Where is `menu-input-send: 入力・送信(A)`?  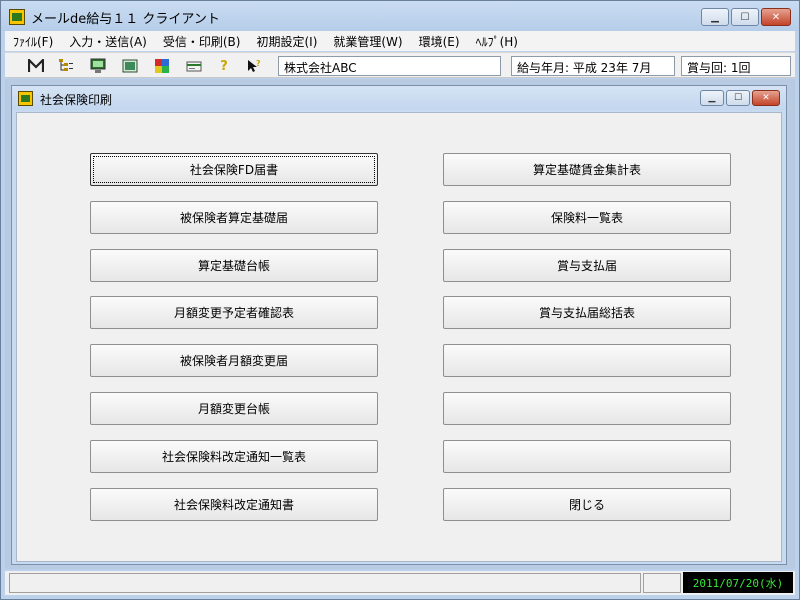 menu-input-send: 入力・送信(A) is located at coordinates (108, 41).